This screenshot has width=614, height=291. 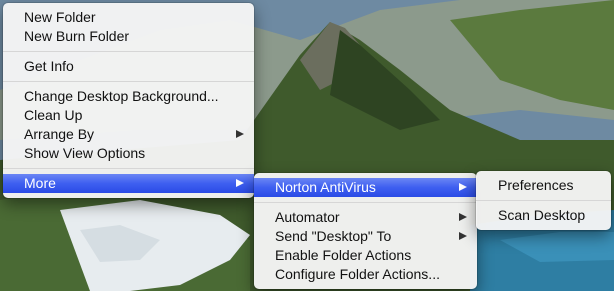 I want to click on menu-item-automator: Automator, so click(x=365, y=217).